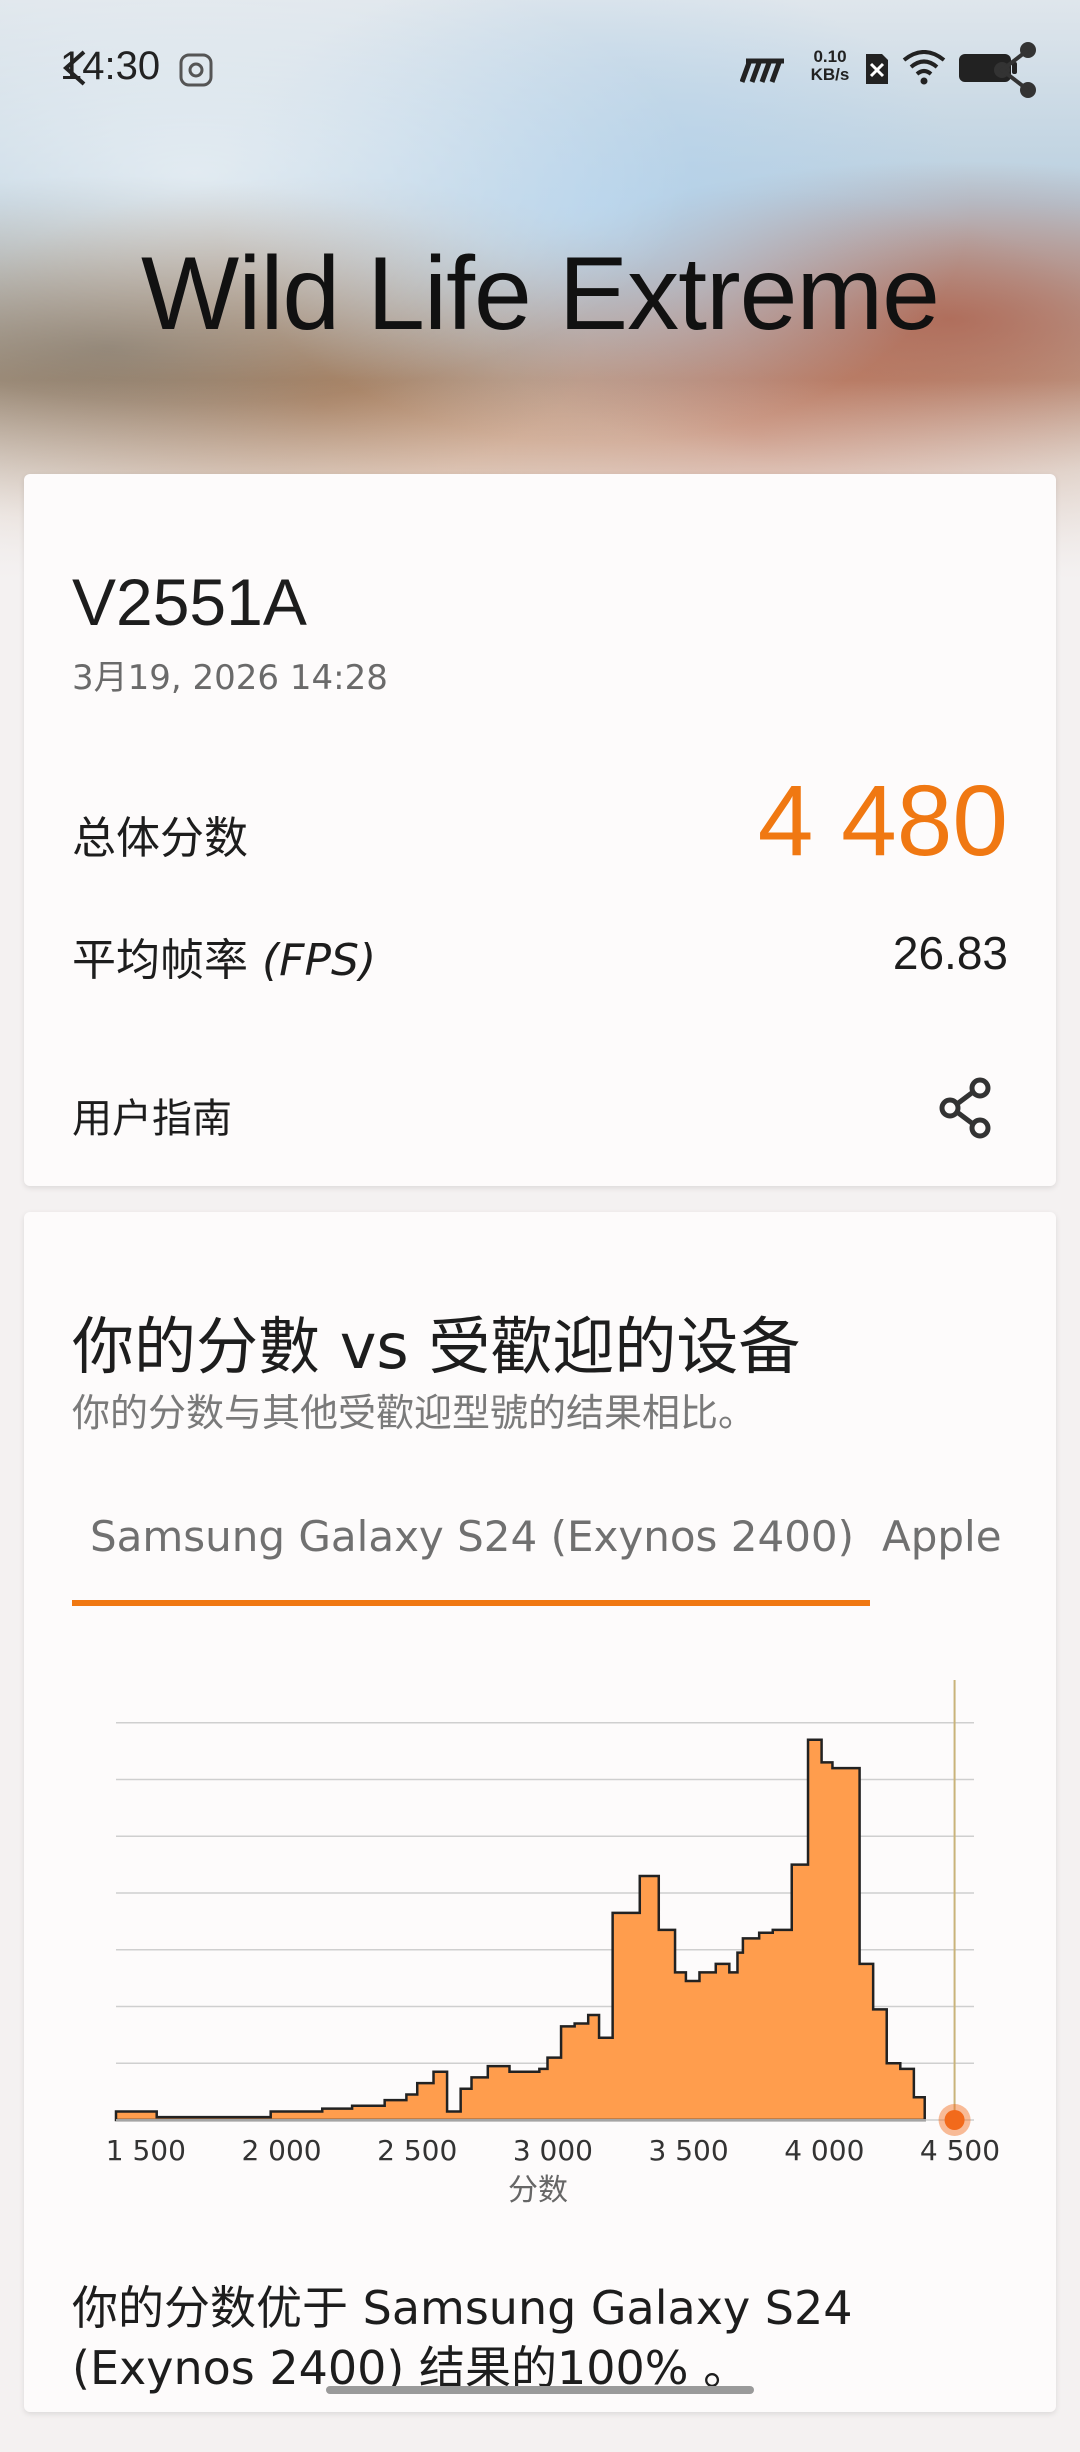 This screenshot has height=2452, width=1080. Describe the element at coordinates (414, 1413) in the screenshot. I see `comparison-subtitle: 你的分数与其他受歡迎型號的结果相比。` at that location.